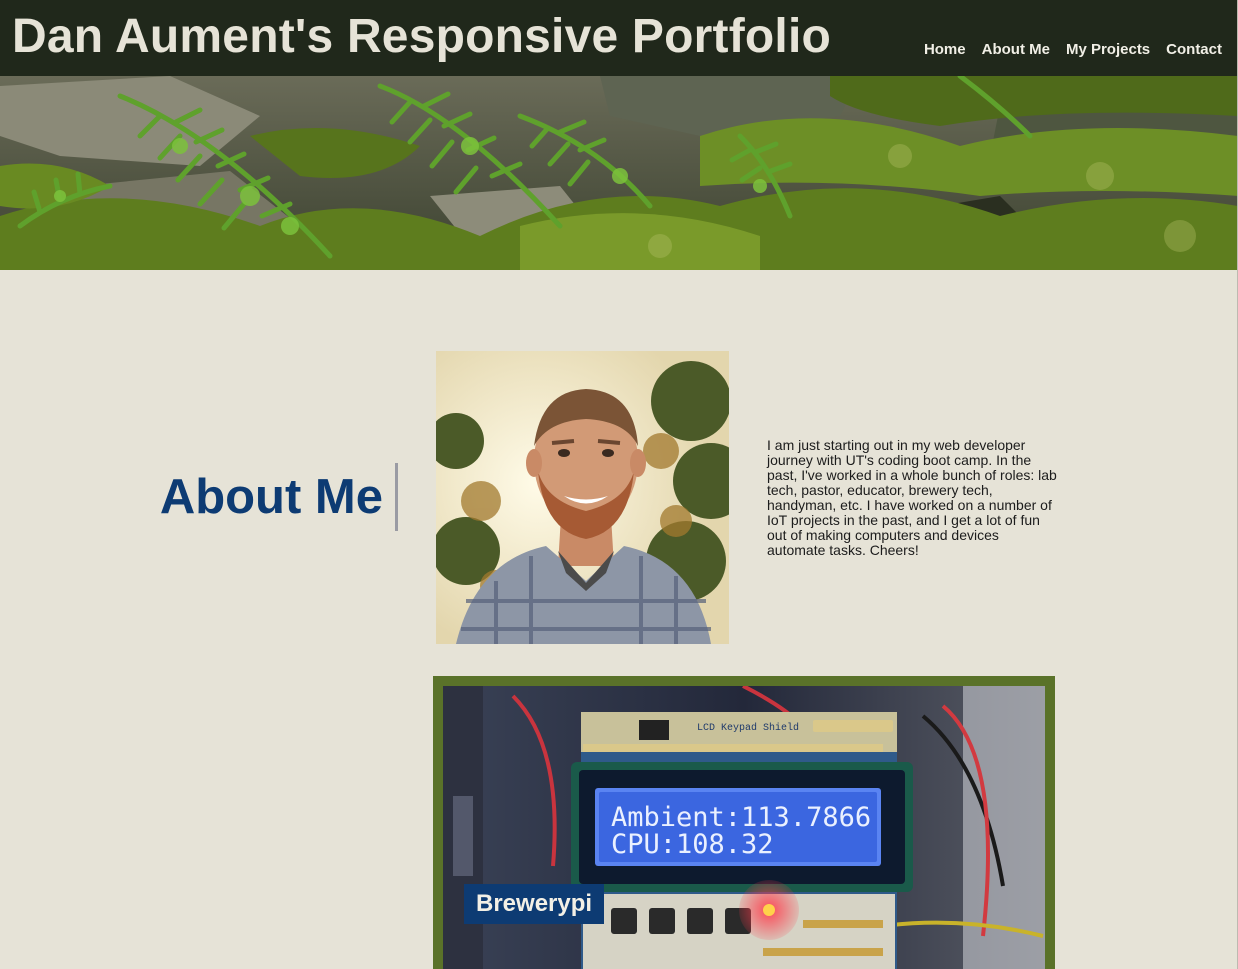 The image size is (1238, 969). What do you see at coordinates (748, 728) in the screenshot?
I see `lcd-shield-label: LCD Keypad Shield` at bounding box center [748, 728].